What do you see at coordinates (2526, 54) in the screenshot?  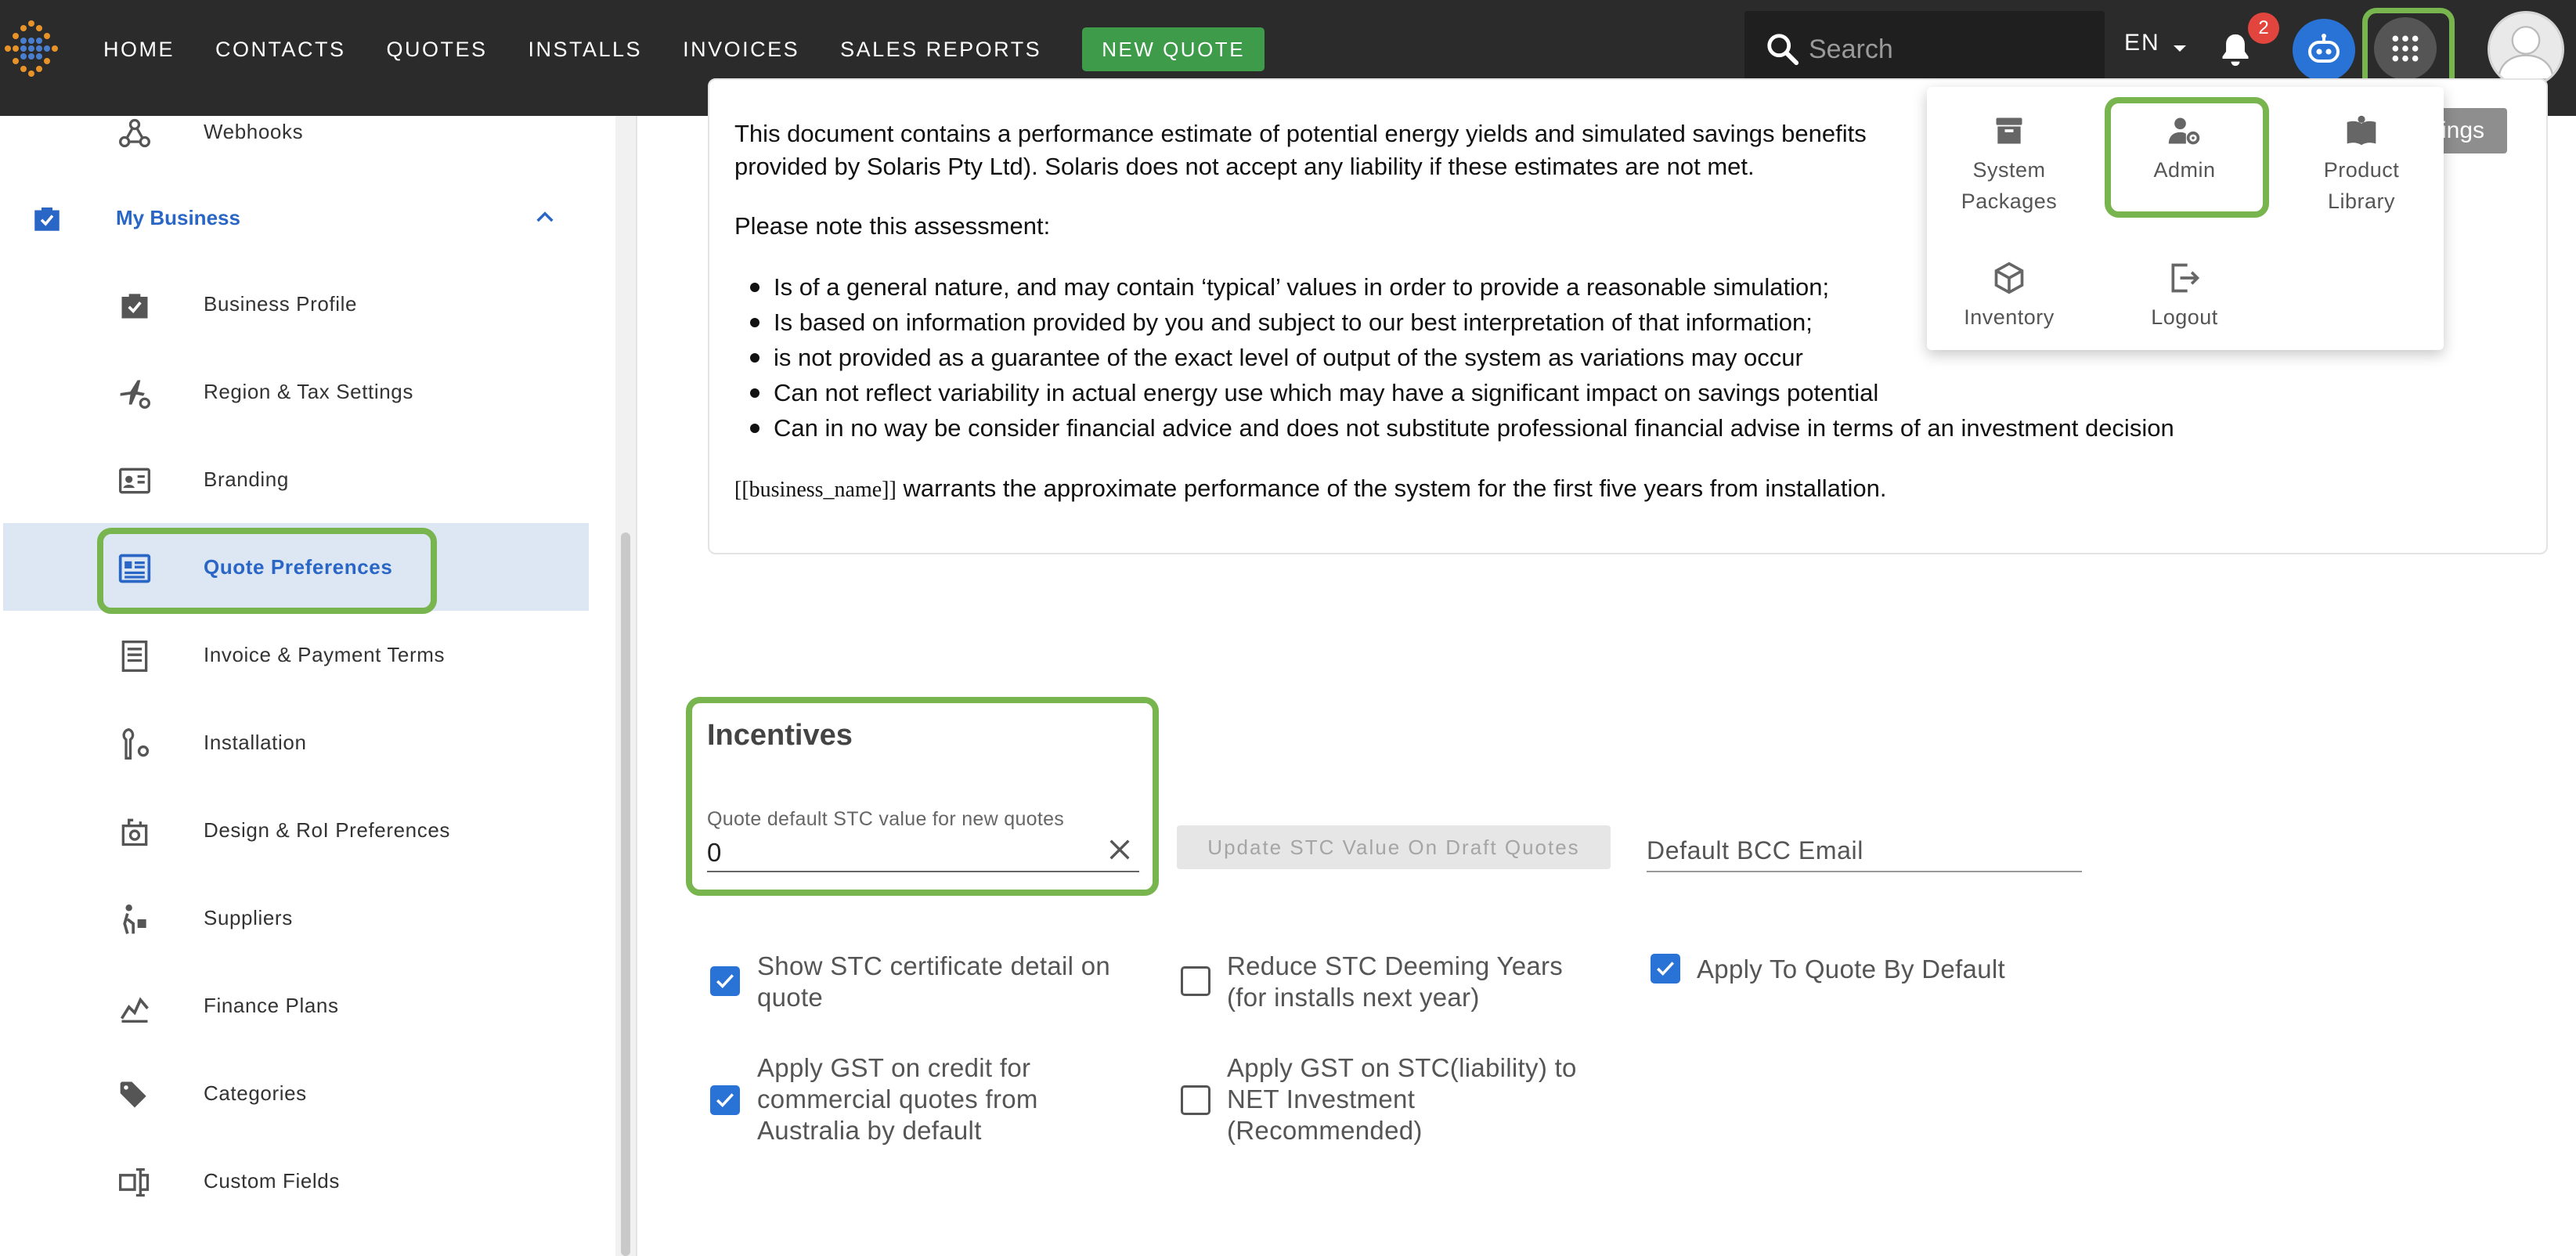 I see `user-avatar-icon` at bounding box center [2526, 54].